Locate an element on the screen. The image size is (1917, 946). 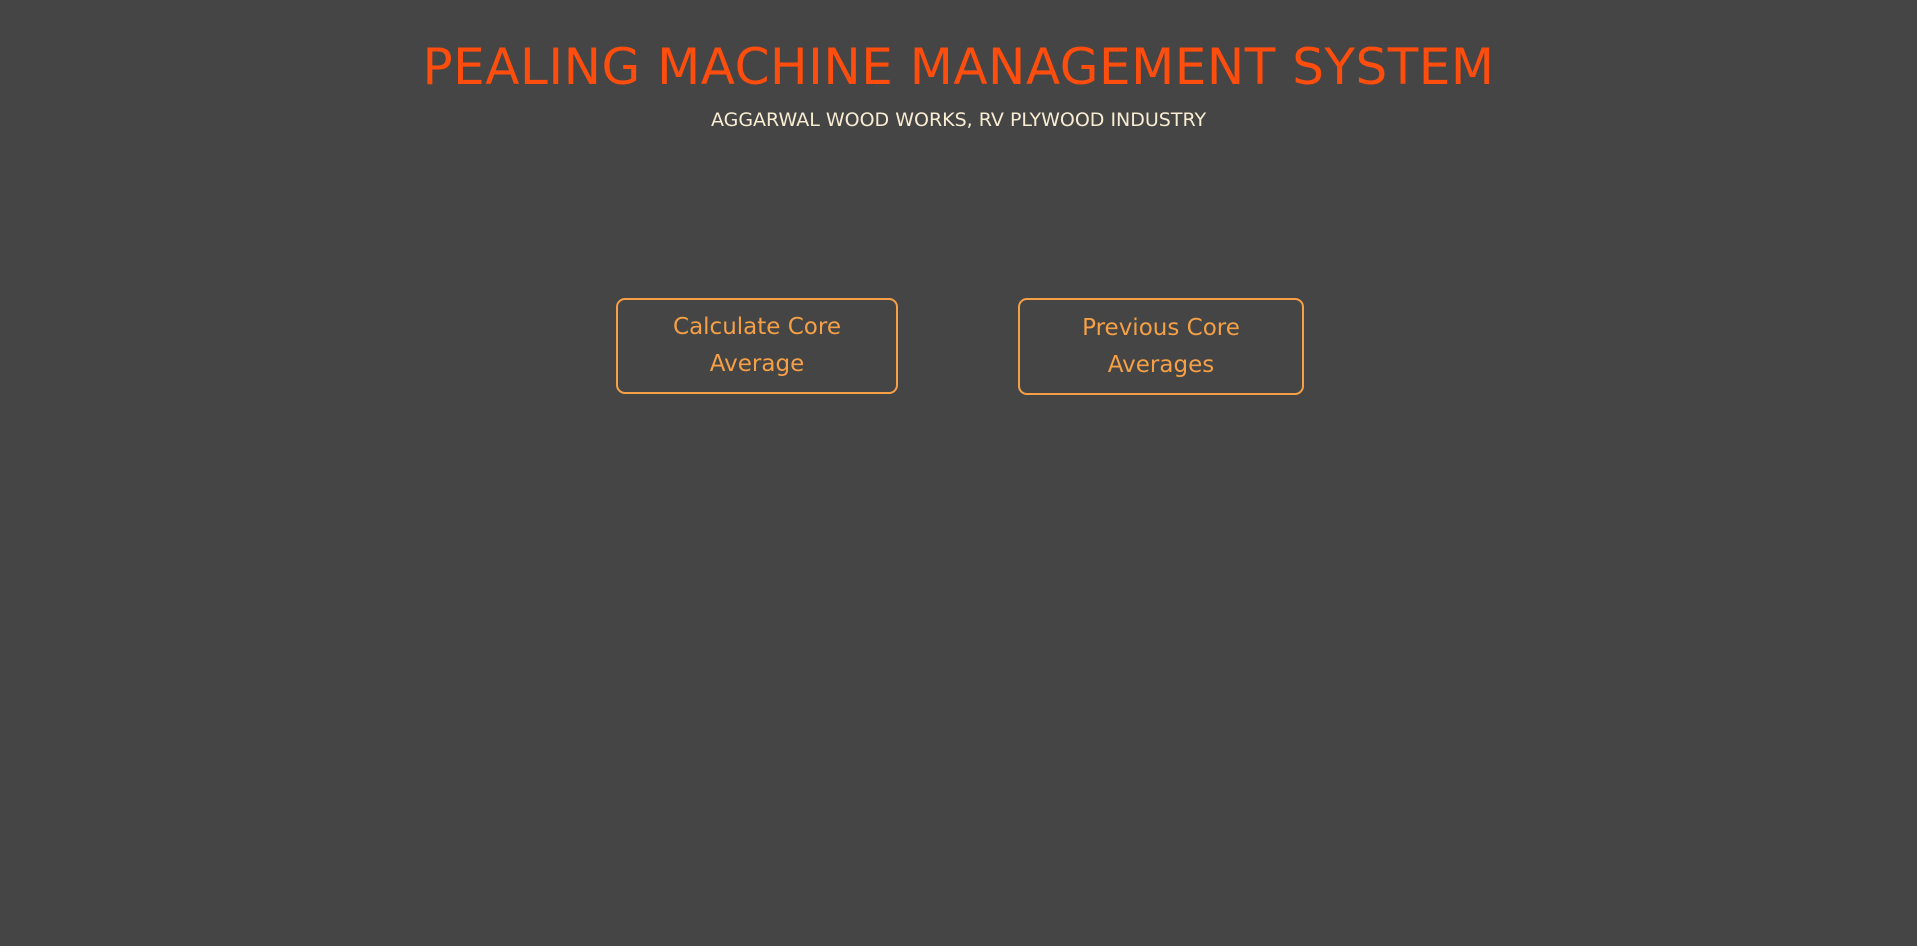
page-title: PEALING MACHINE MANAGEMENT SYSTEM is located at coordinates (958, 67).